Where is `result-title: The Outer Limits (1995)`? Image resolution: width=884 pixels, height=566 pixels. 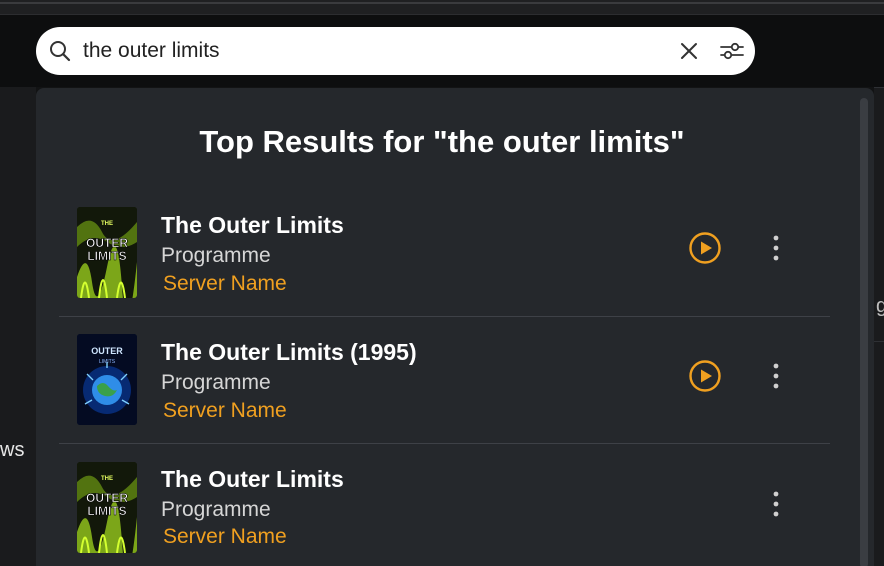
result-title: The Outer Limits (1995) is located at coordinates (289, 352).